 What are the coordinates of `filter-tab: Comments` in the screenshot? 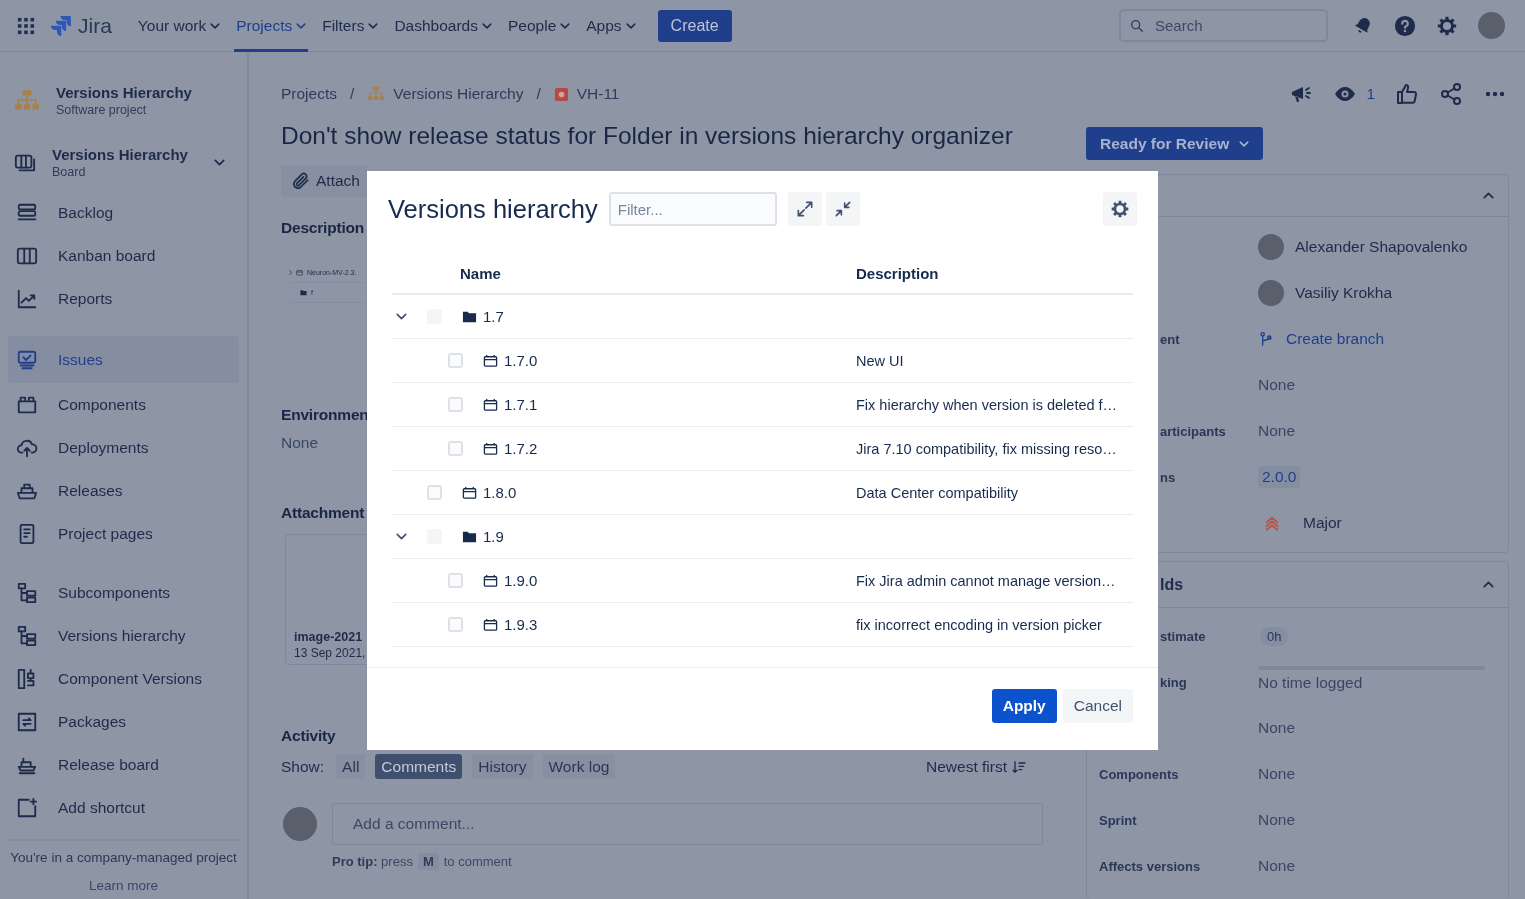 It's located at (419, 766).